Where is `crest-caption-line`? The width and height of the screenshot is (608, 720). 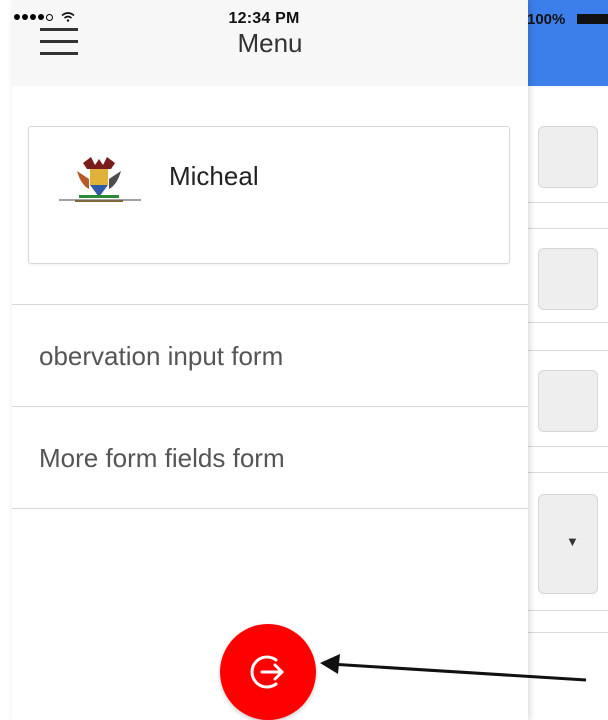
crest-caption-line is located at coordinates (100, 200).